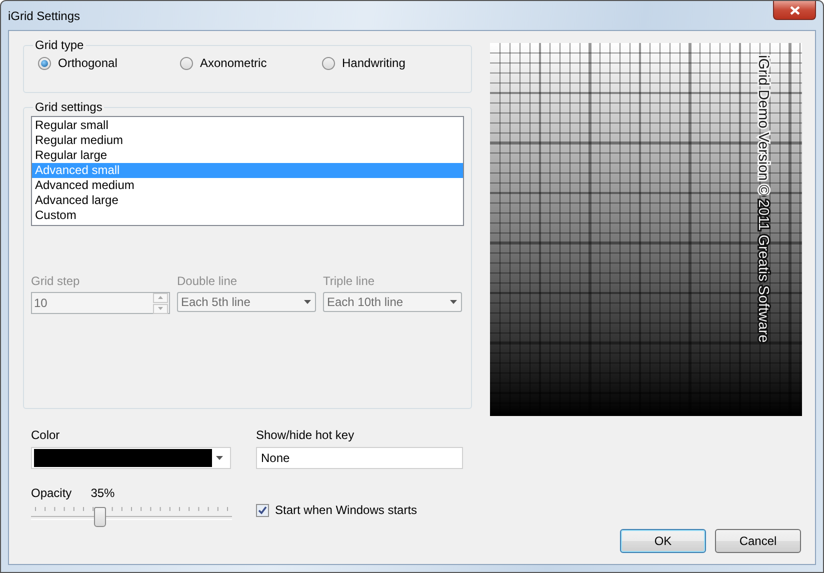 Image resolution: width=824 pixels, height=573 pixels. I want to click on list-item: Advanced medium, so click(247, 185).